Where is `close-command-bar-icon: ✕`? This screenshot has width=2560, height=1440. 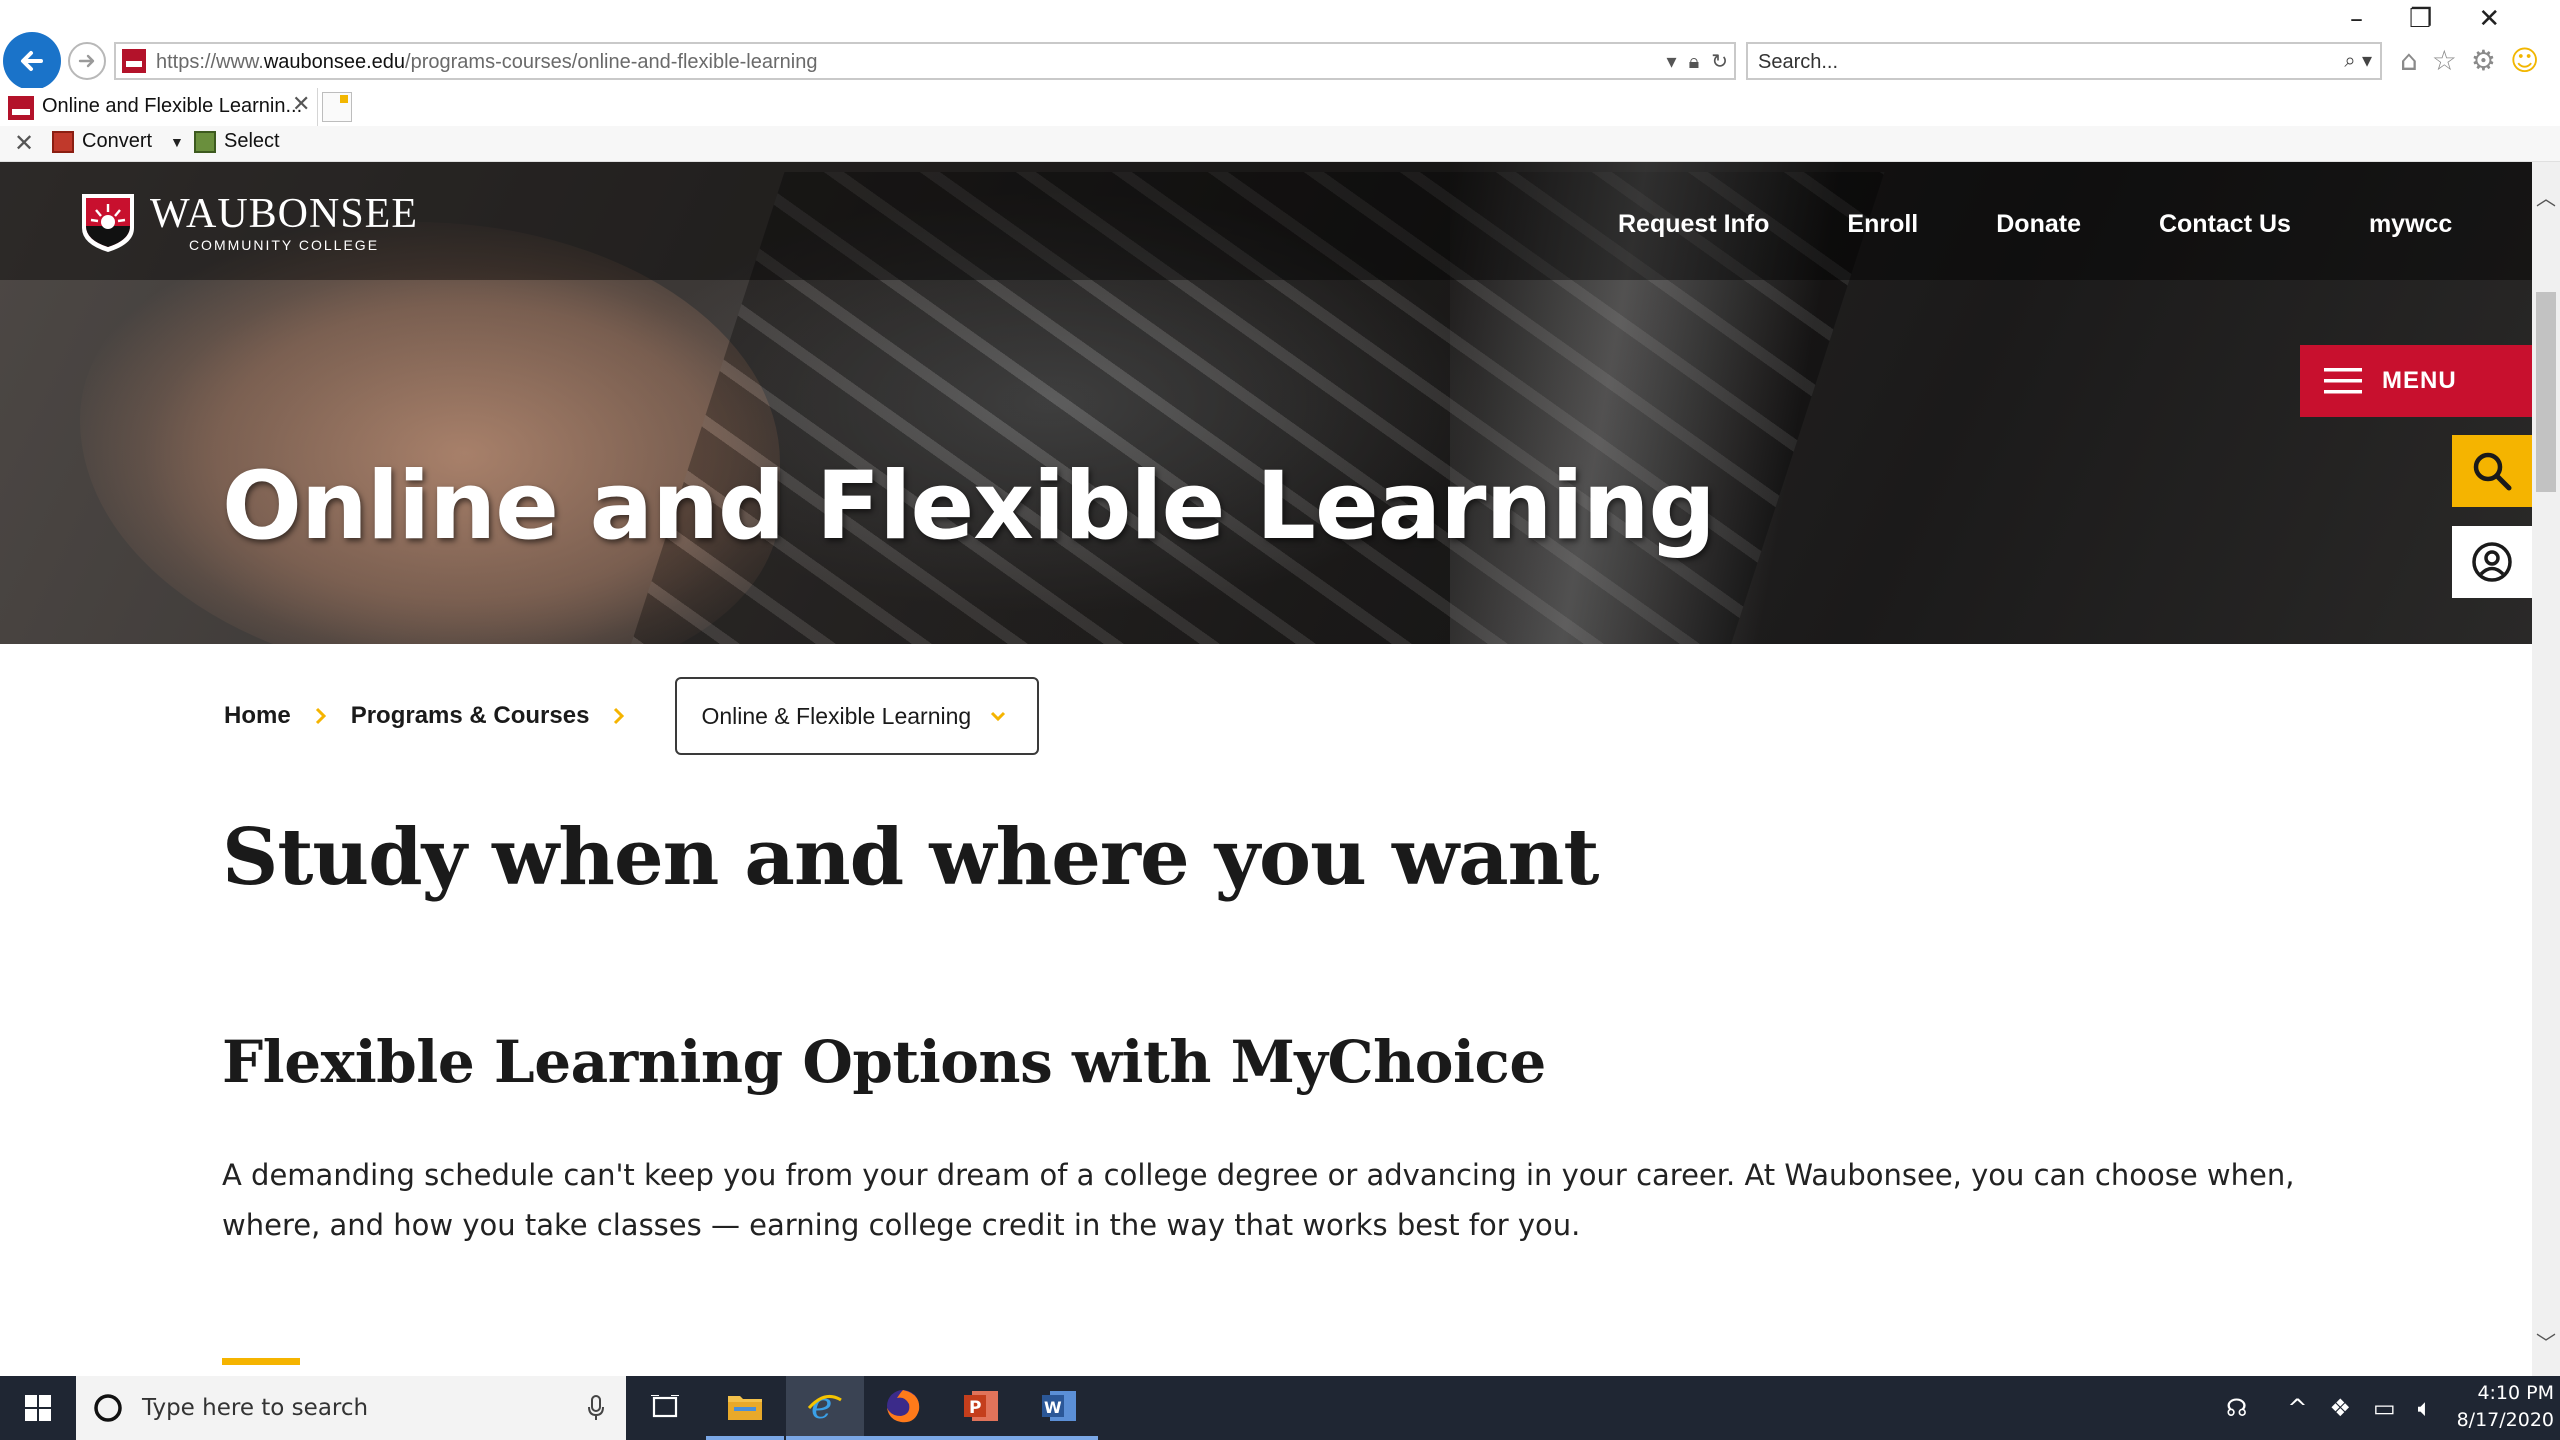 close-command-bar-icon: ✕ is located at coordinates (24, 143).